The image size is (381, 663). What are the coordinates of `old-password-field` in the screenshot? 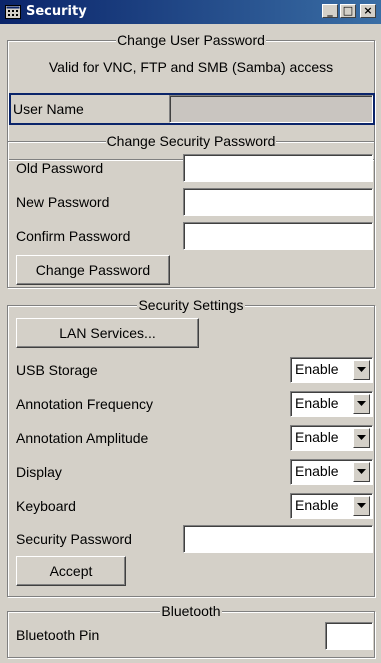 It's located at (278, 168).